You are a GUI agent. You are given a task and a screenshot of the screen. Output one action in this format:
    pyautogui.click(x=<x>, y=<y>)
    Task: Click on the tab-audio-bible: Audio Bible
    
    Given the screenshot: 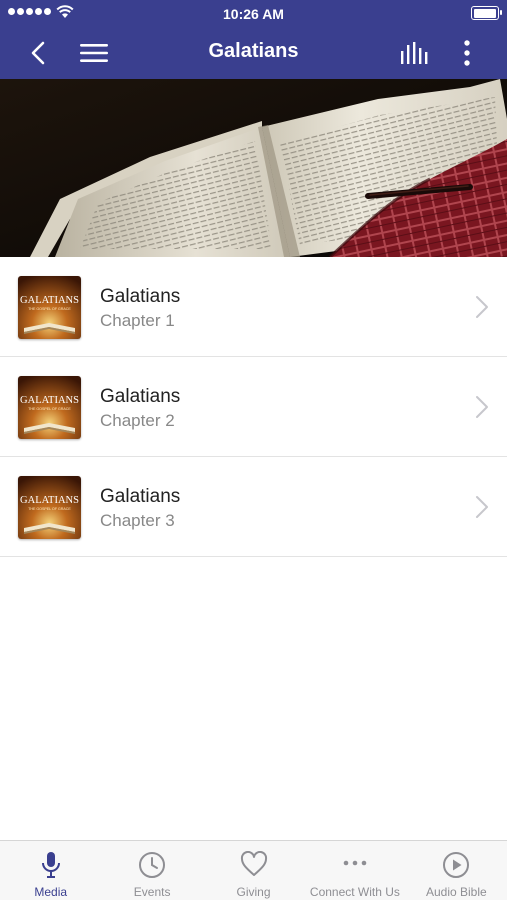 What is the action you would take?
    pyautogui.click(x=456, y=870)
    